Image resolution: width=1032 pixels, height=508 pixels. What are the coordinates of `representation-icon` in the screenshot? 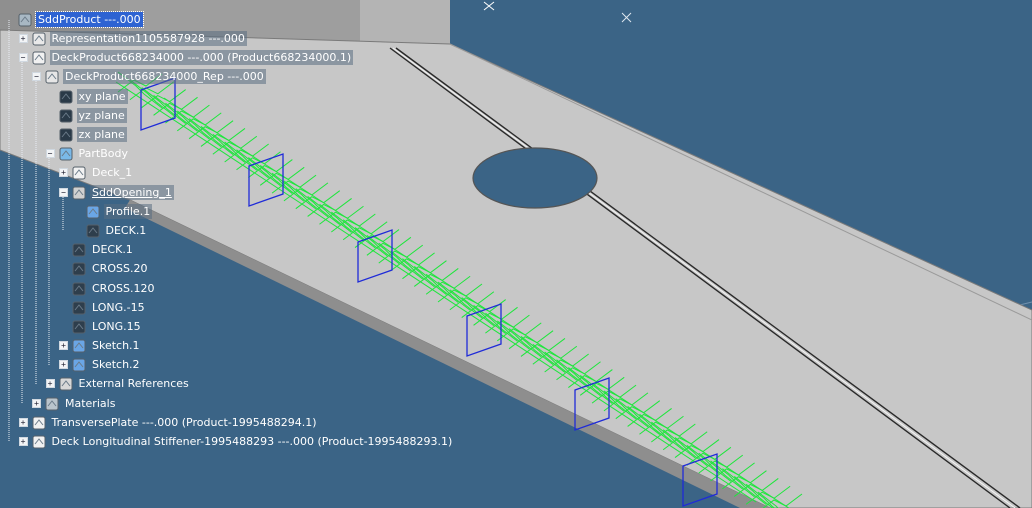 It's located at (39, 39).